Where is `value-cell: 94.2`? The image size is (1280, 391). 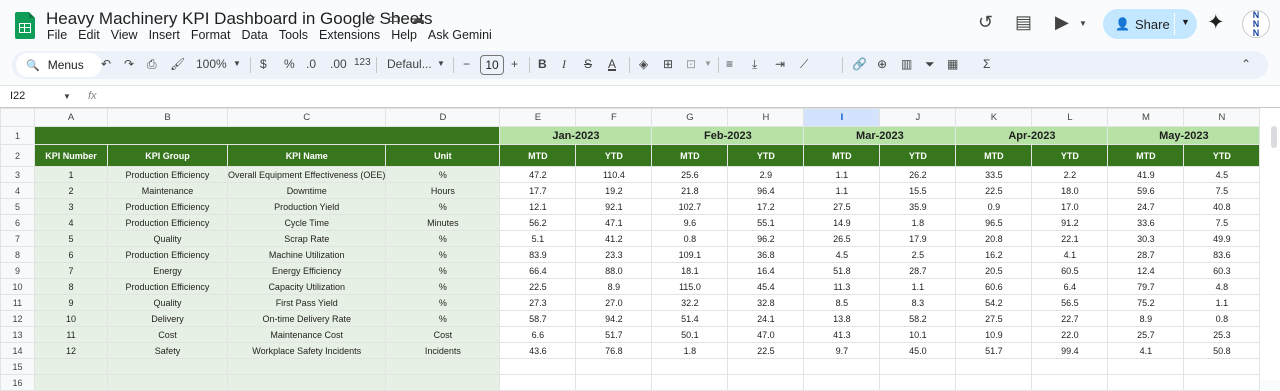
value-cell: 94.2 is located at coordinates (614, 318).